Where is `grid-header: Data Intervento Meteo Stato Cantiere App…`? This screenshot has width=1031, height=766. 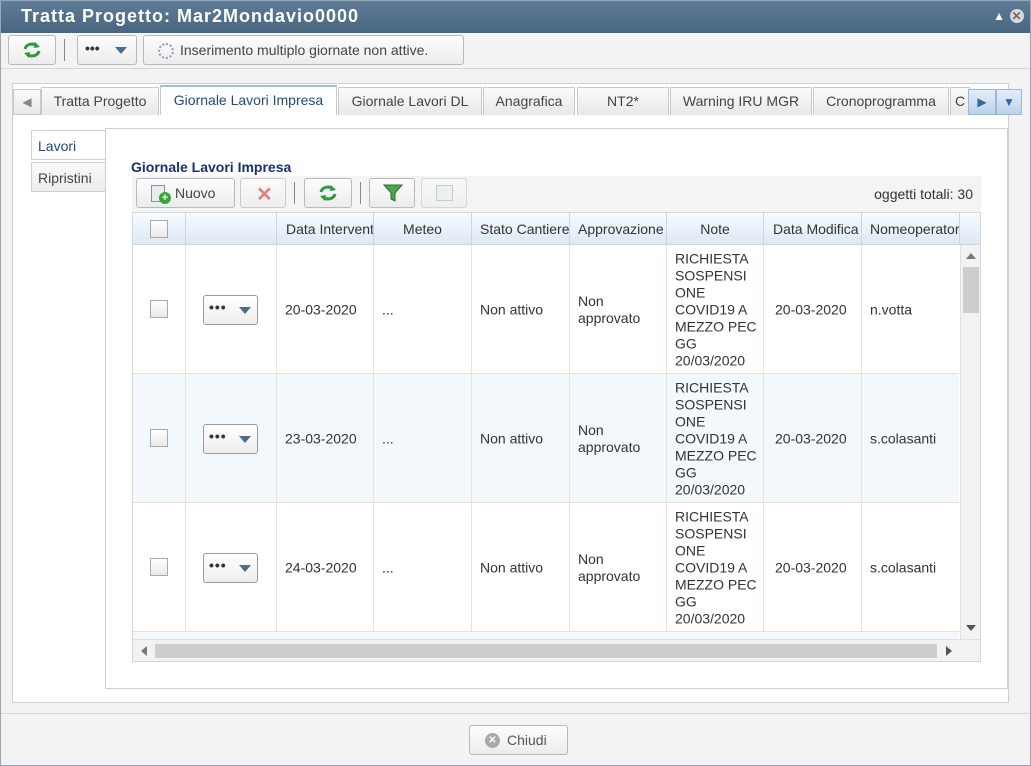 grid-header: Data Intervento Meteo Stato Cantiere App… is located at coordinates (556, 229).